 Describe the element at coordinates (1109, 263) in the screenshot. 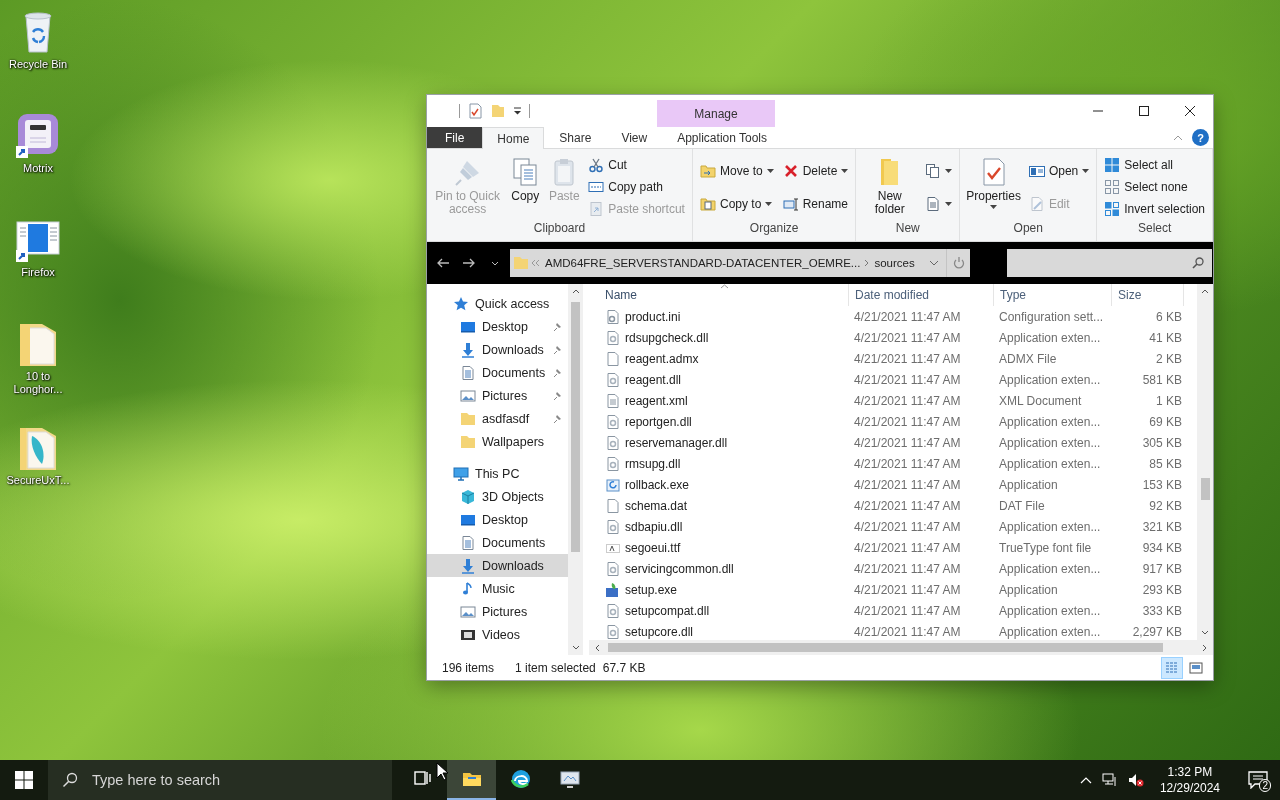

I see `search-field` at that location.